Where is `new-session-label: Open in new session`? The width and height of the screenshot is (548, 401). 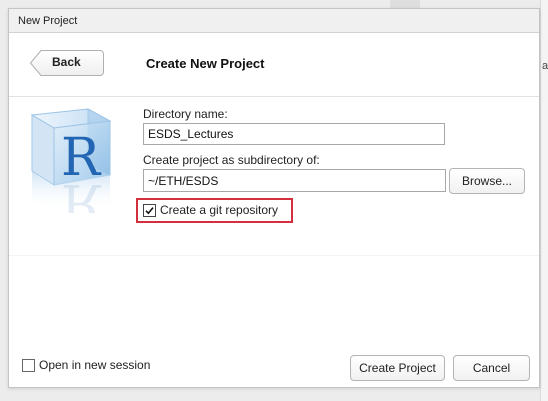
new-session-label: Open in new session is located at coordinates (95, 365).